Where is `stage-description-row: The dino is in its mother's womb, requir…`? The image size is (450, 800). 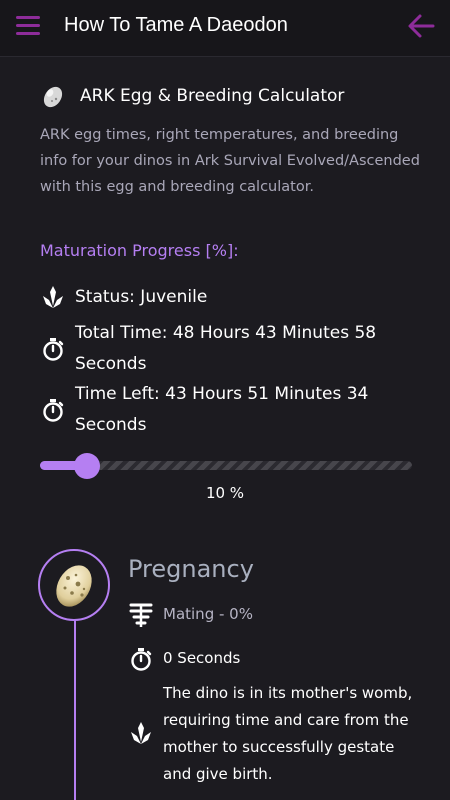 stage-description-row: The dino is in its mother's womb, requir… is located at coordinates (278, 735).